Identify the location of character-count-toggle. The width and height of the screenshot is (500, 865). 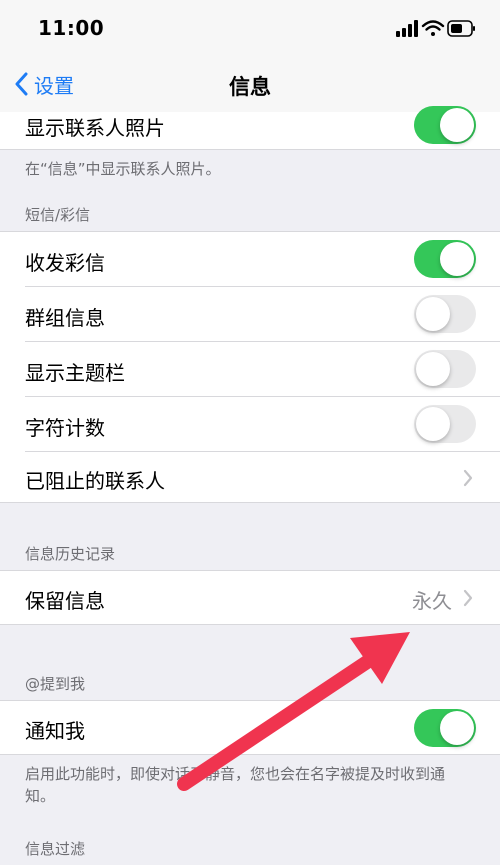
(445, 424).